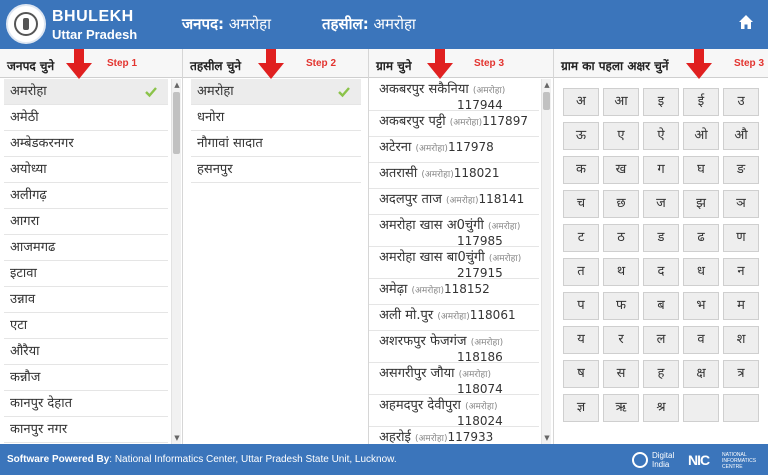 The width and height of the screenshot is (768, 475). Describe the element at coordinates (454, 95) in the screenshot. I see `village-item: अकबरपुर सकैनिया (अमरोहा) 117944` at that location.